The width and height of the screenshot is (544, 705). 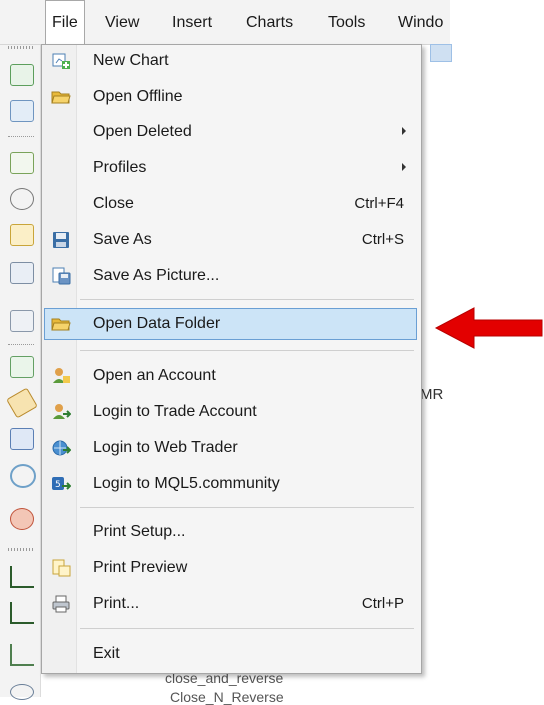 I want to click on background-label: MR, so click(x=432, y=394).